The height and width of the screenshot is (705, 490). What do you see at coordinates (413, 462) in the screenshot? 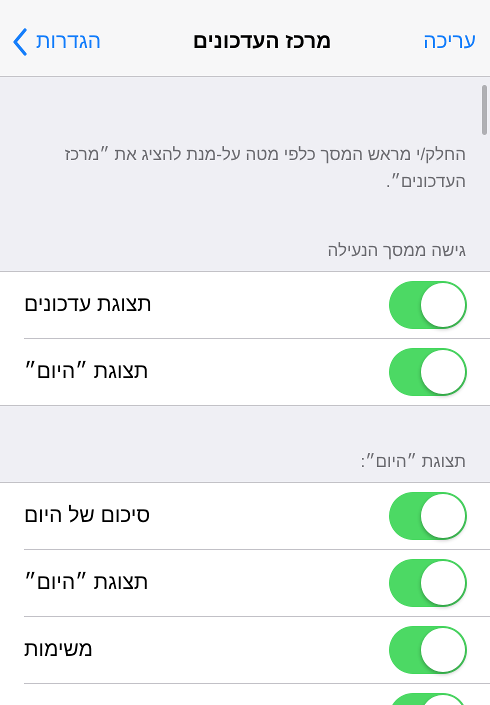
I see `section-header: תצוגת ״היום״:` at bounding box center [413, 462].